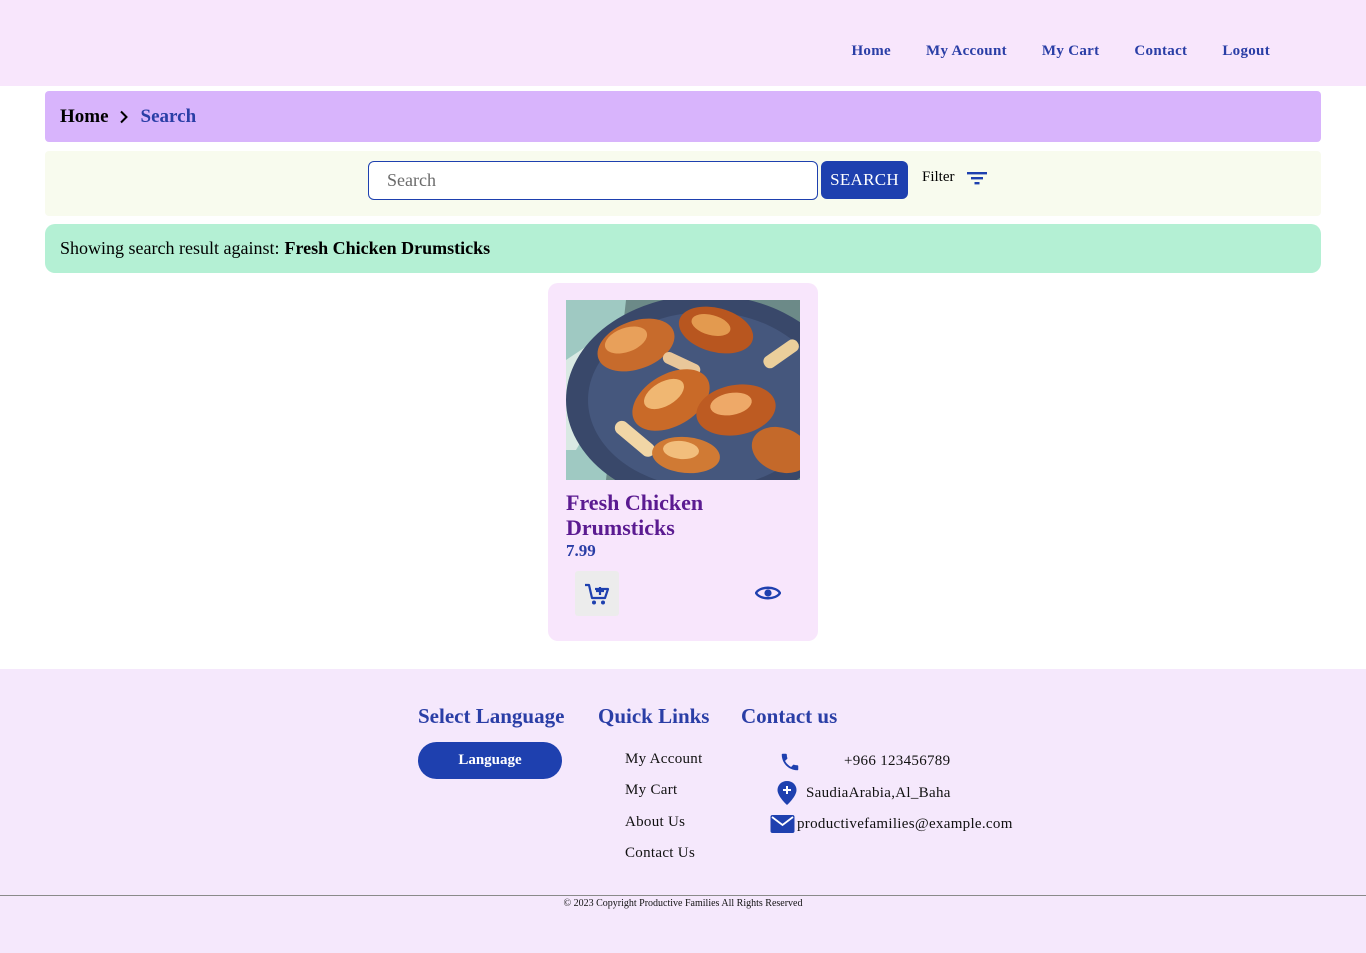 The width and height of the screenshot is (1366, 953). What do you see at coordinates (124, 117) in the screenshot?
I see `chevron-right-icon` at bounding box center [124, 117].